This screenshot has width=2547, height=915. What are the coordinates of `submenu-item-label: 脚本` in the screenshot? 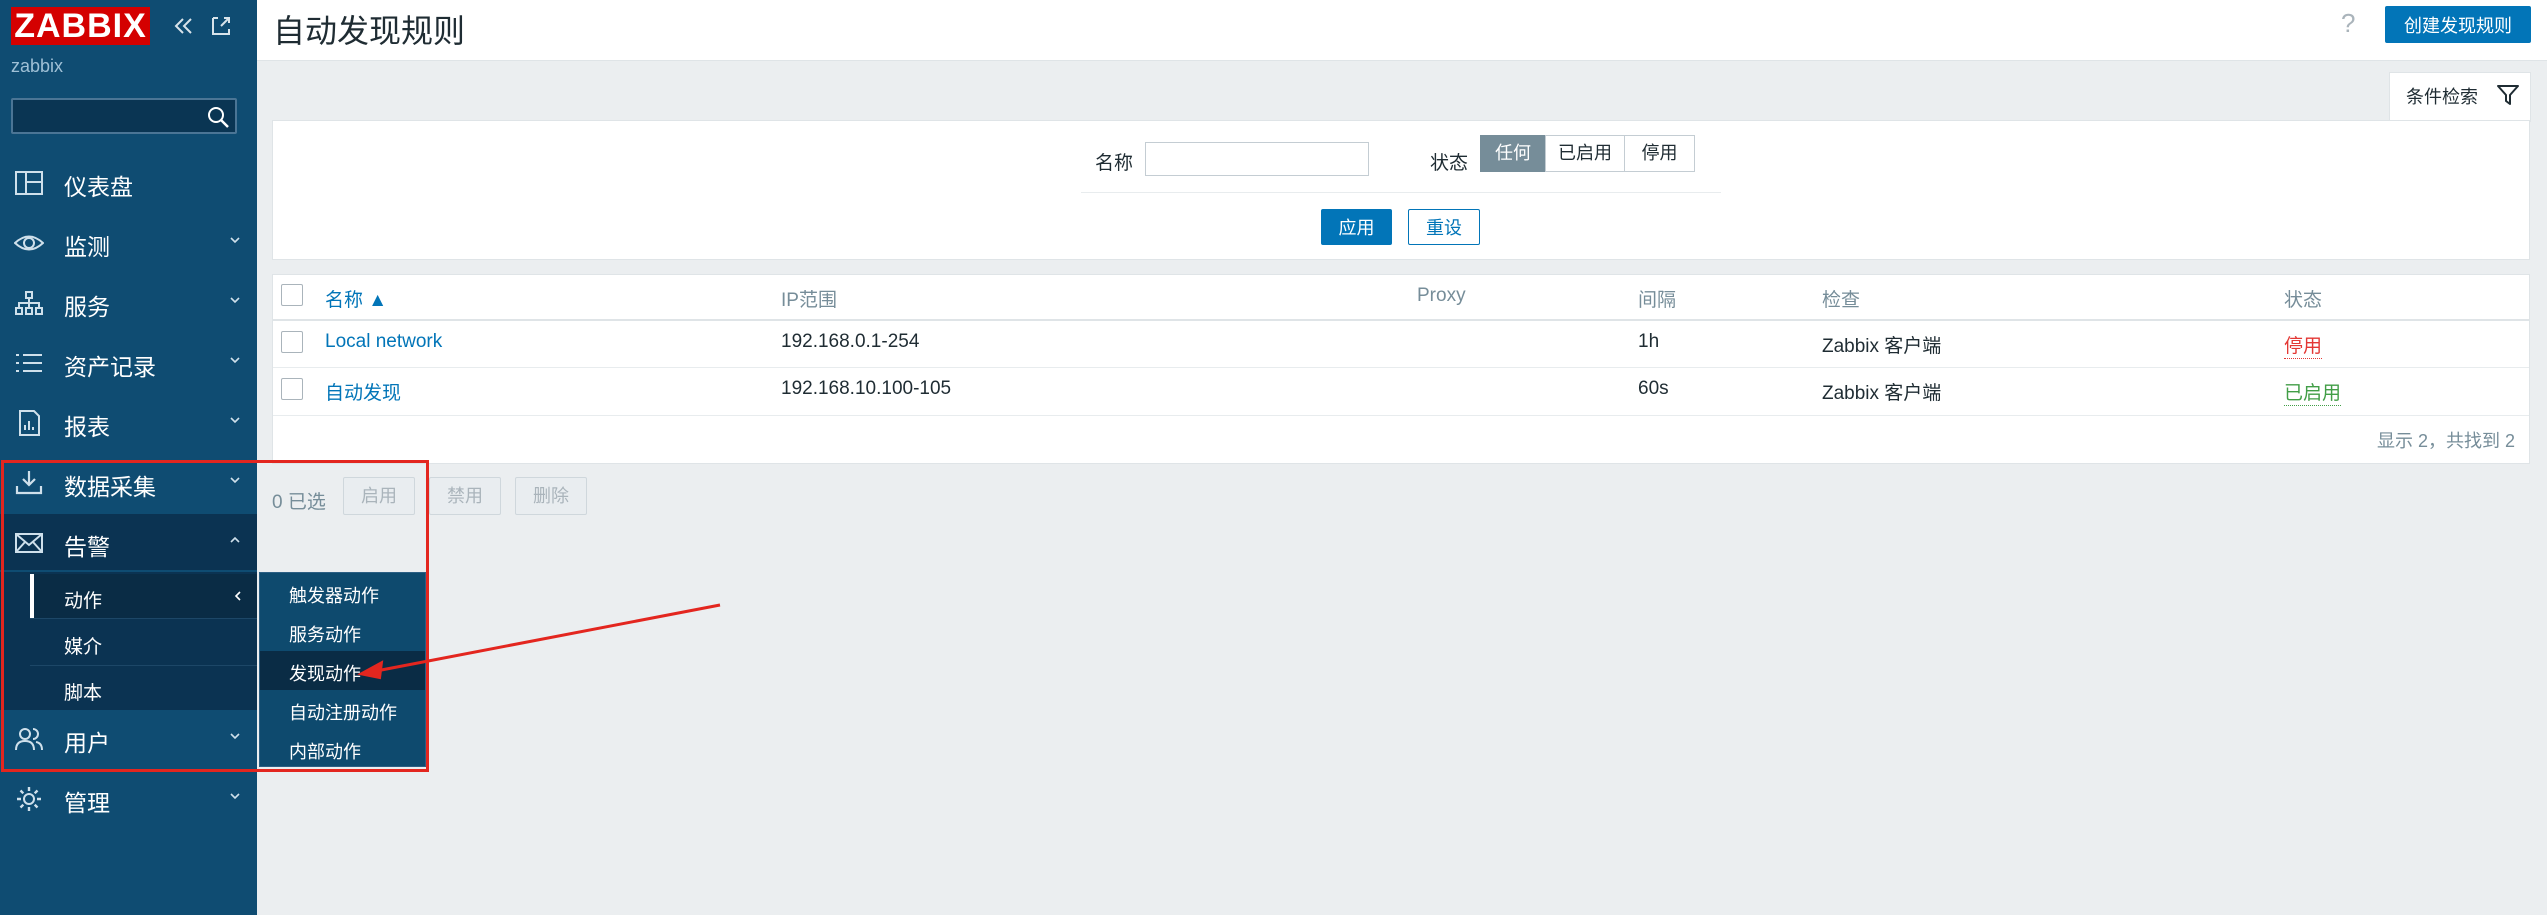 It's located at (83, 693).